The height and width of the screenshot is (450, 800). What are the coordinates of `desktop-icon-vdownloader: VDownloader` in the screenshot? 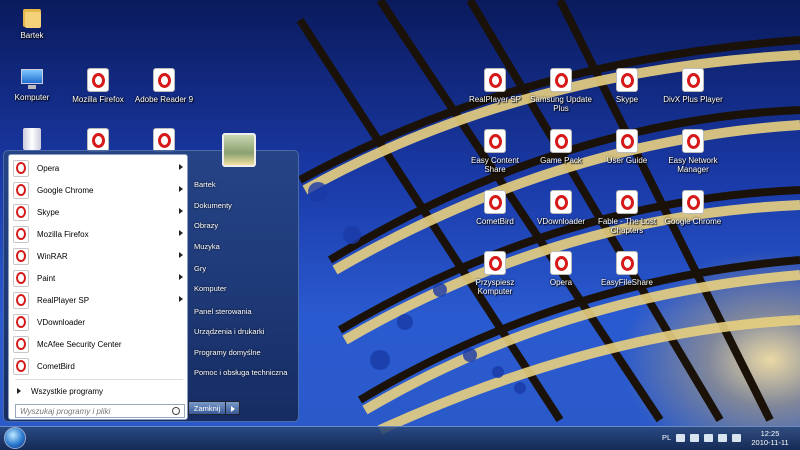 It's located at (561, 208).